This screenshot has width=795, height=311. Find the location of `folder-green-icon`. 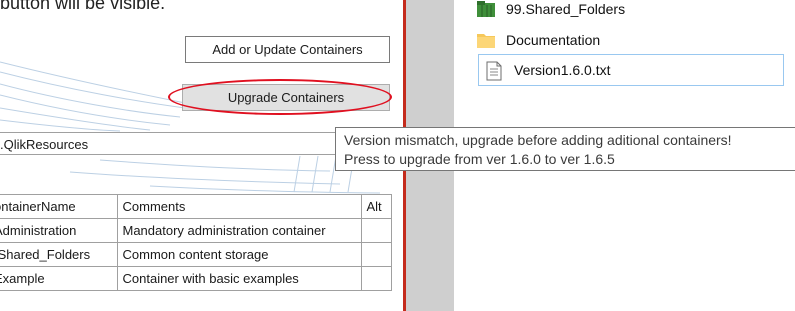

folder-green-icon is located at coordinates (486, 9).